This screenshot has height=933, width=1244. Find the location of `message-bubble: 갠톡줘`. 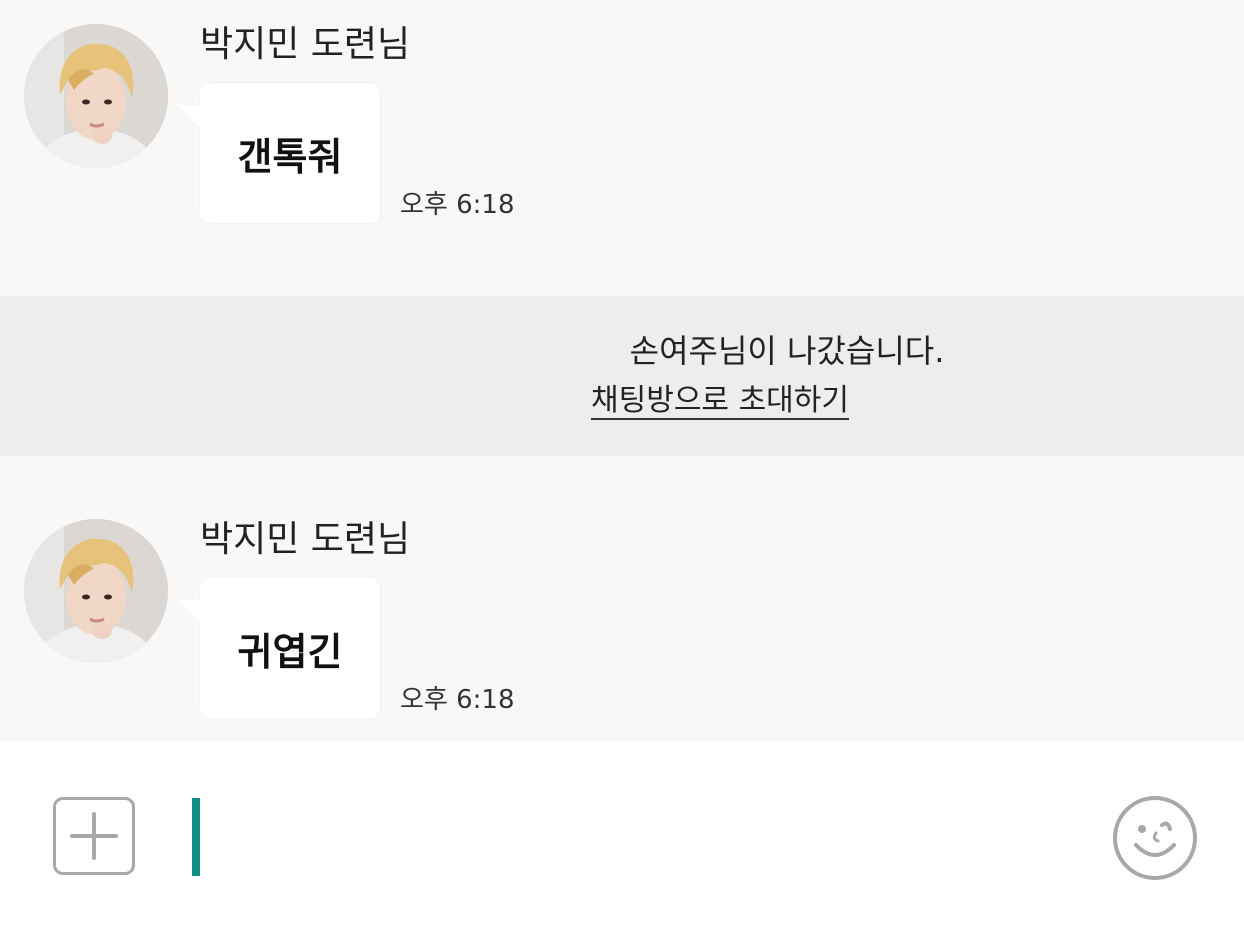

message-bubble: 갠톡줘 is located at coordinates (279, 153).